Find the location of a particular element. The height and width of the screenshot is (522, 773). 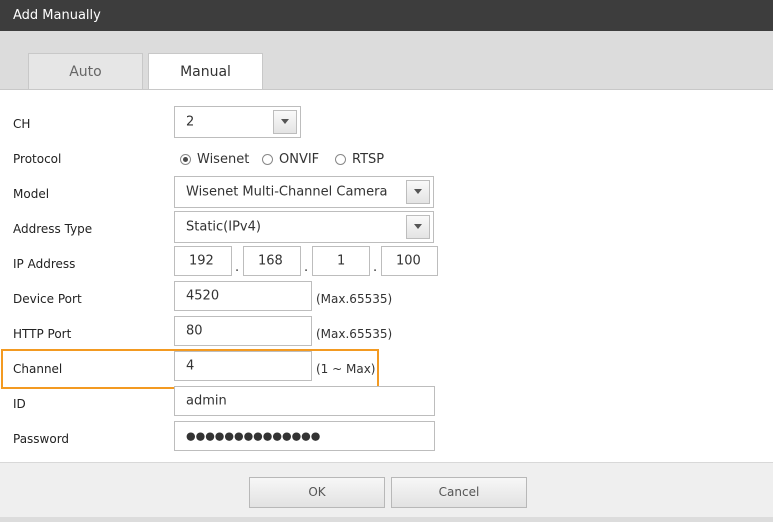

ip-octet-2-input: 168 is located at coordinates (272, 261).